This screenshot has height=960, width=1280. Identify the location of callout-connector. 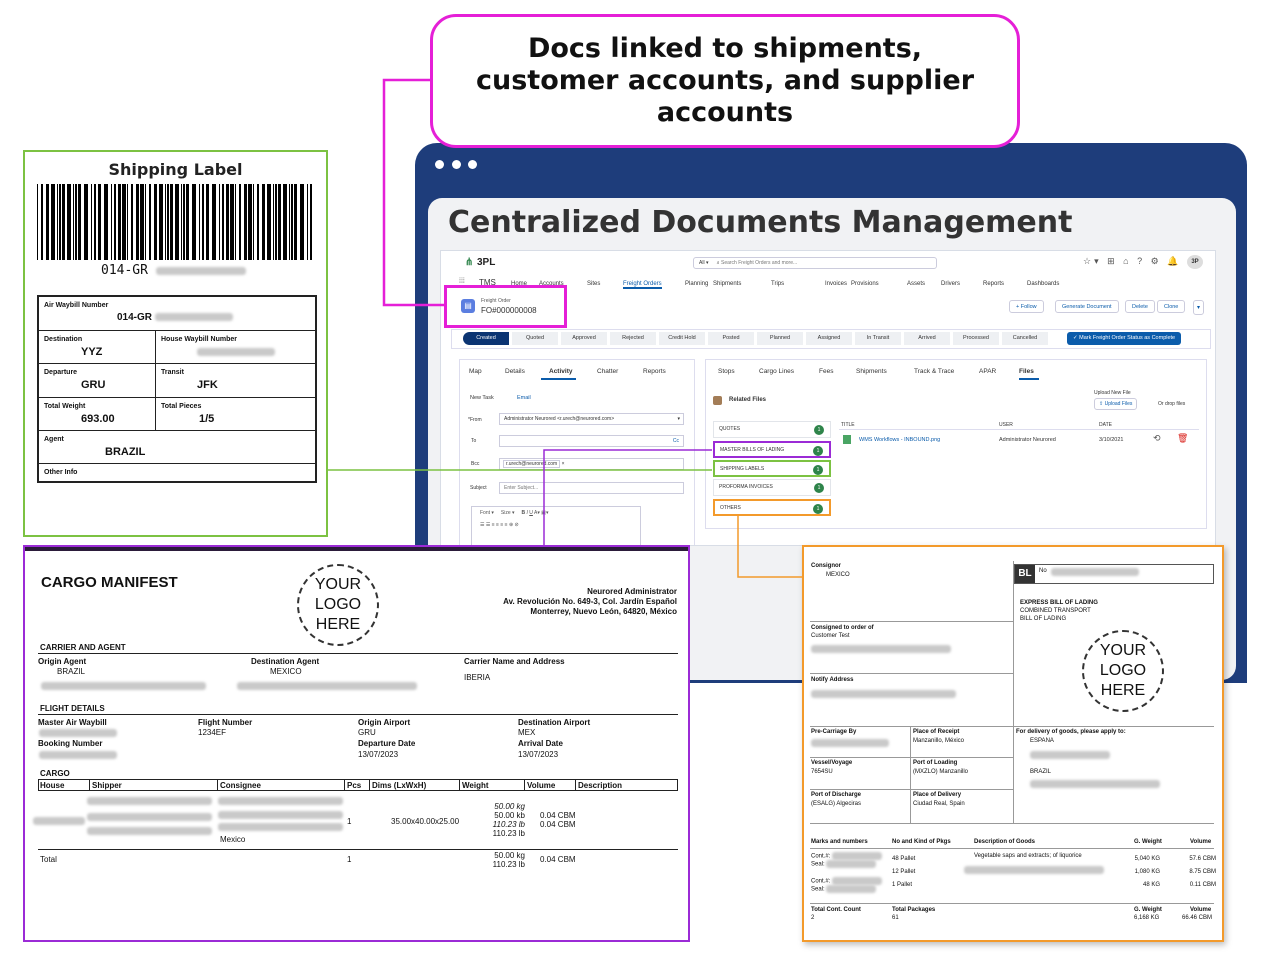
(414, 192).